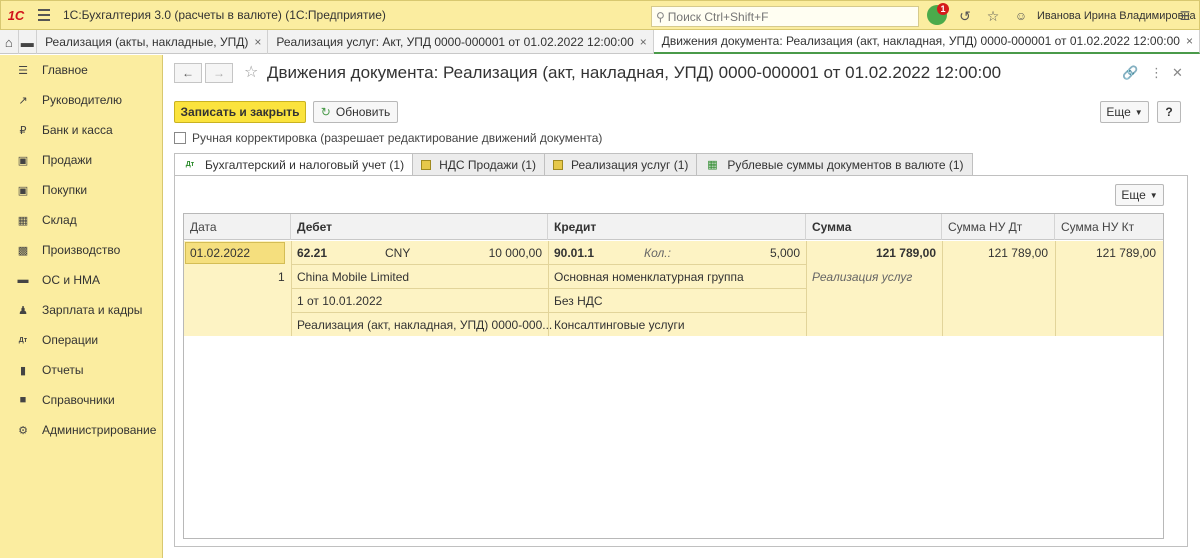  Describe the element at coordinates (251, 72) in the screenshot. I see `favorite-star-icon: ☆` at that location.